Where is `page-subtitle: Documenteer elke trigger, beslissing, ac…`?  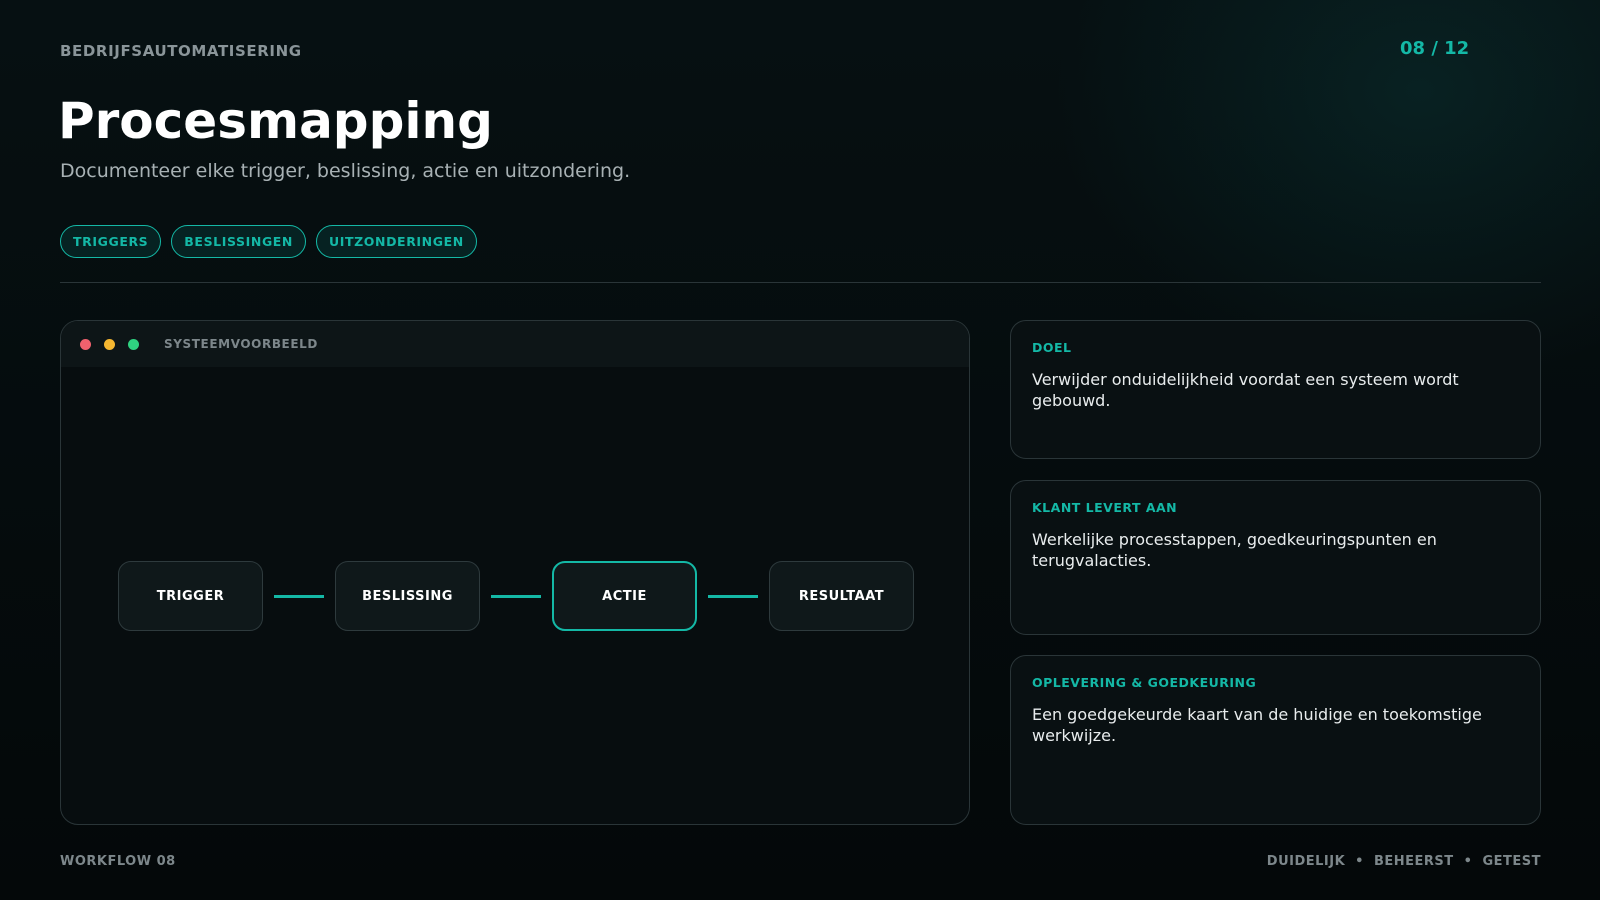 page-subtitle: Documenteer elke trigger, beslissing, ac… is located at coordinates (345, 171).